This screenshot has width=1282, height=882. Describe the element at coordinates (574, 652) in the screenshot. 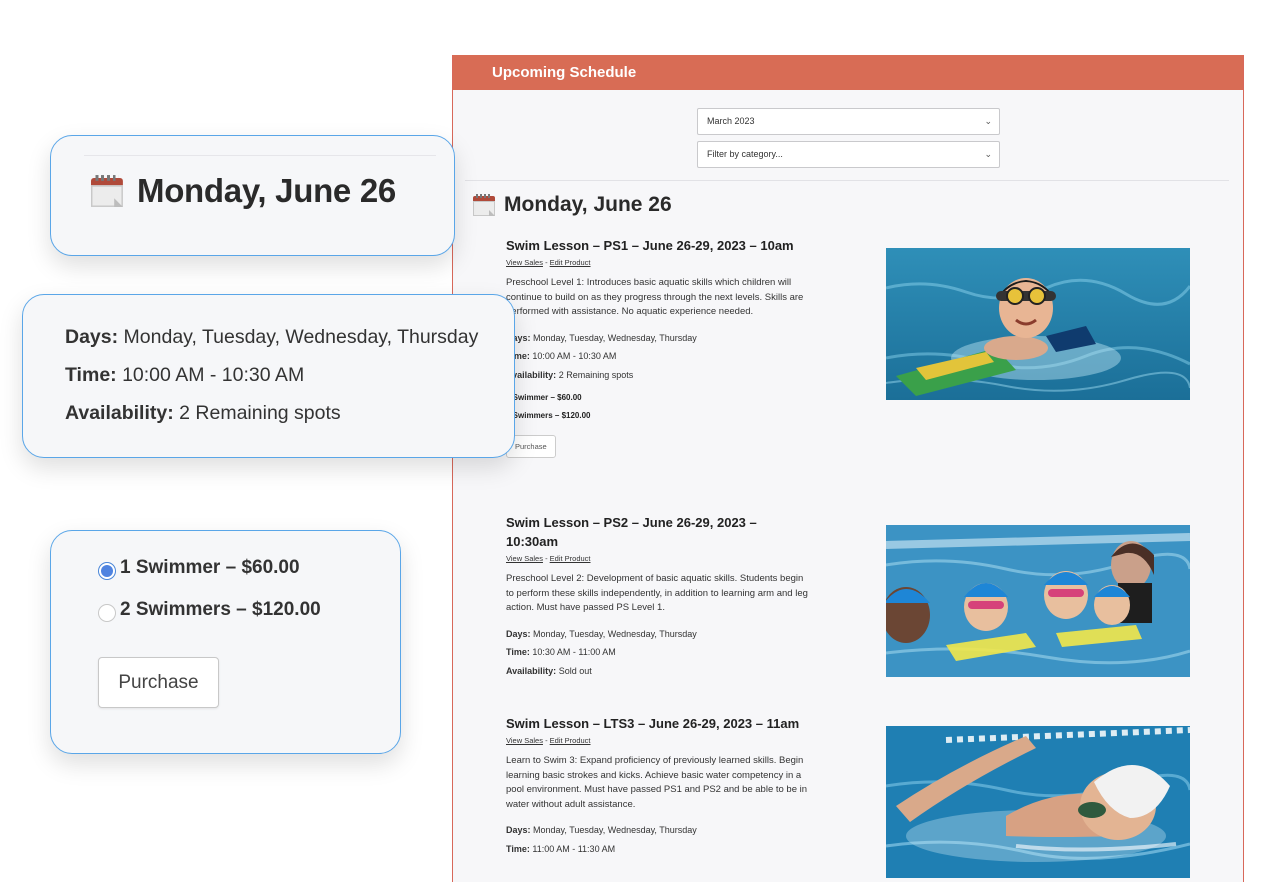

I see `lesson-time: 10:30 AM - 11:00 AM` at that location.